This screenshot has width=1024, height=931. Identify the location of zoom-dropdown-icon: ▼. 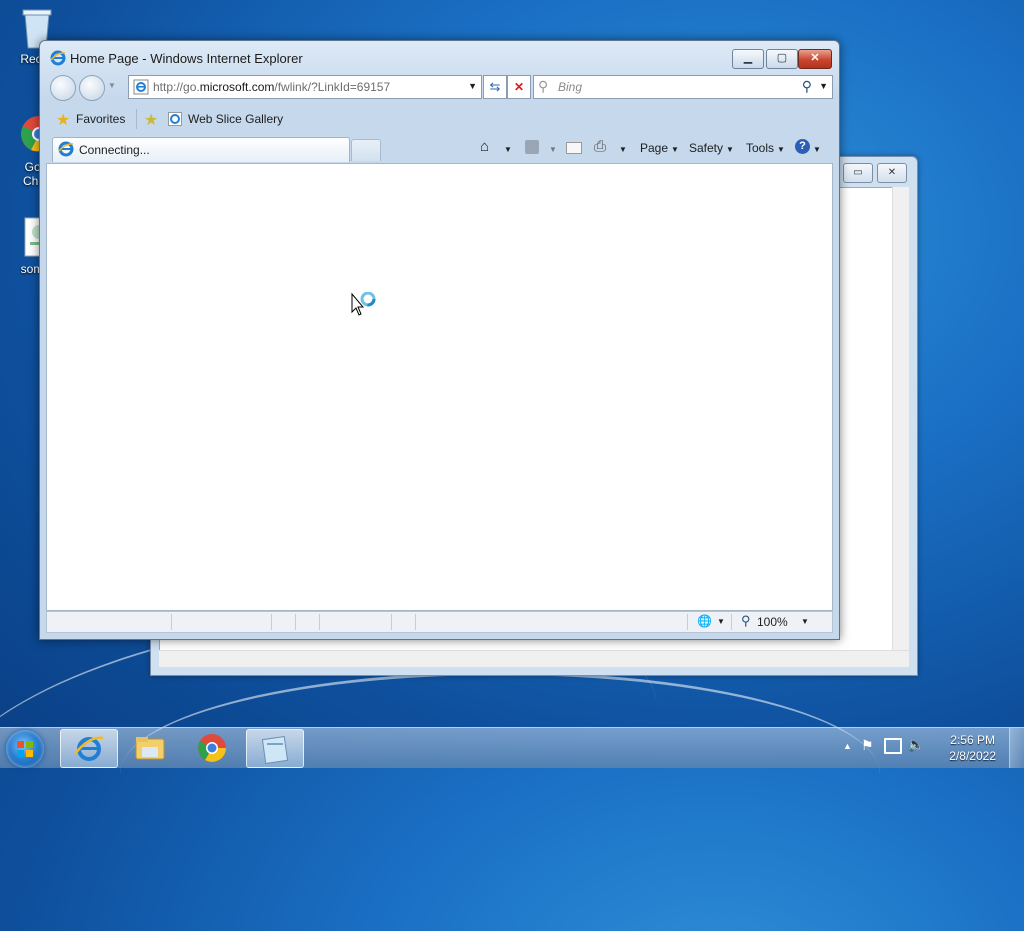
(805, 621).